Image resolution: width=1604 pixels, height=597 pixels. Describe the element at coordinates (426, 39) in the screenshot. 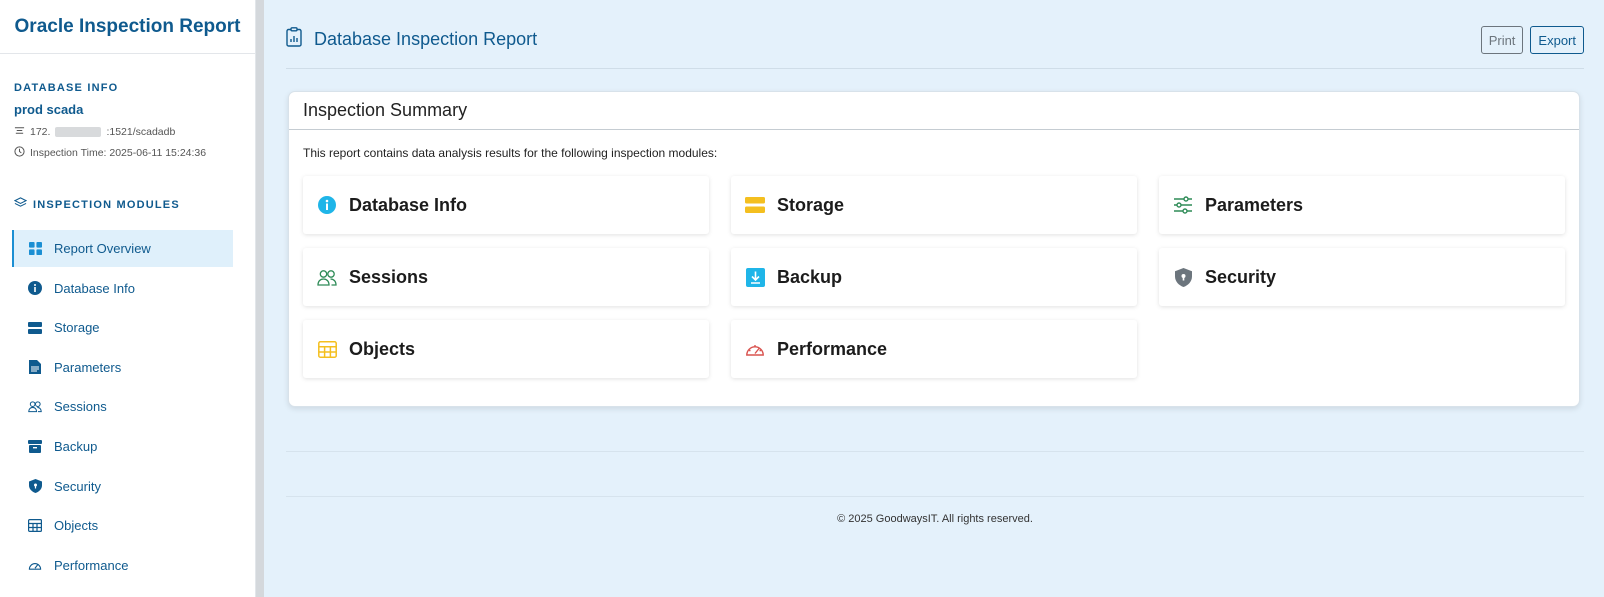

I see `page-title-text: Database Inspection Report` at that location.